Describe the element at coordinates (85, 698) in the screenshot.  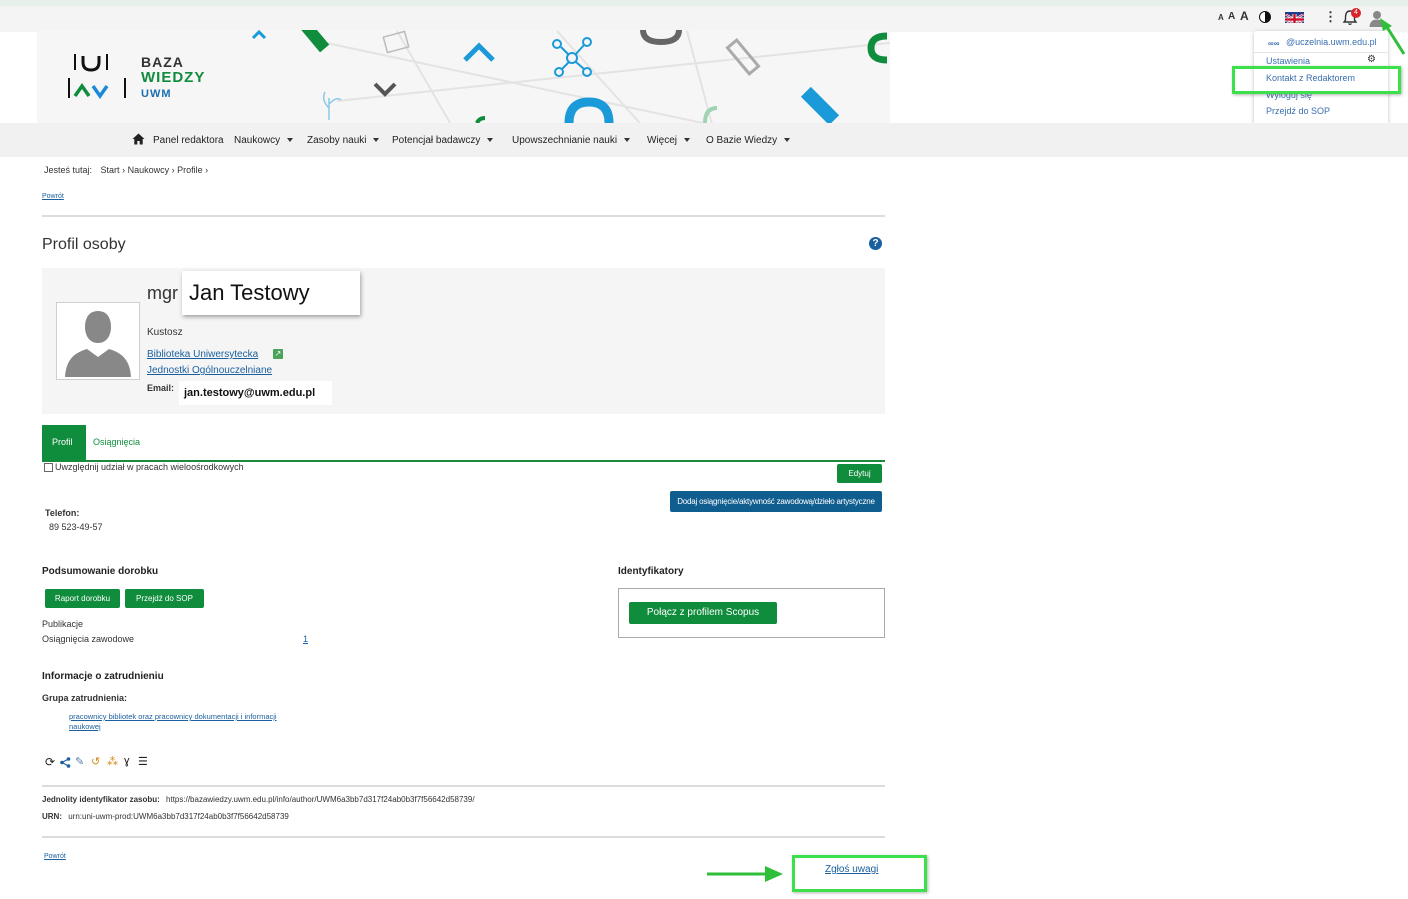
I see `employment-group-label: Grupa zatrudnienia:` at that location.